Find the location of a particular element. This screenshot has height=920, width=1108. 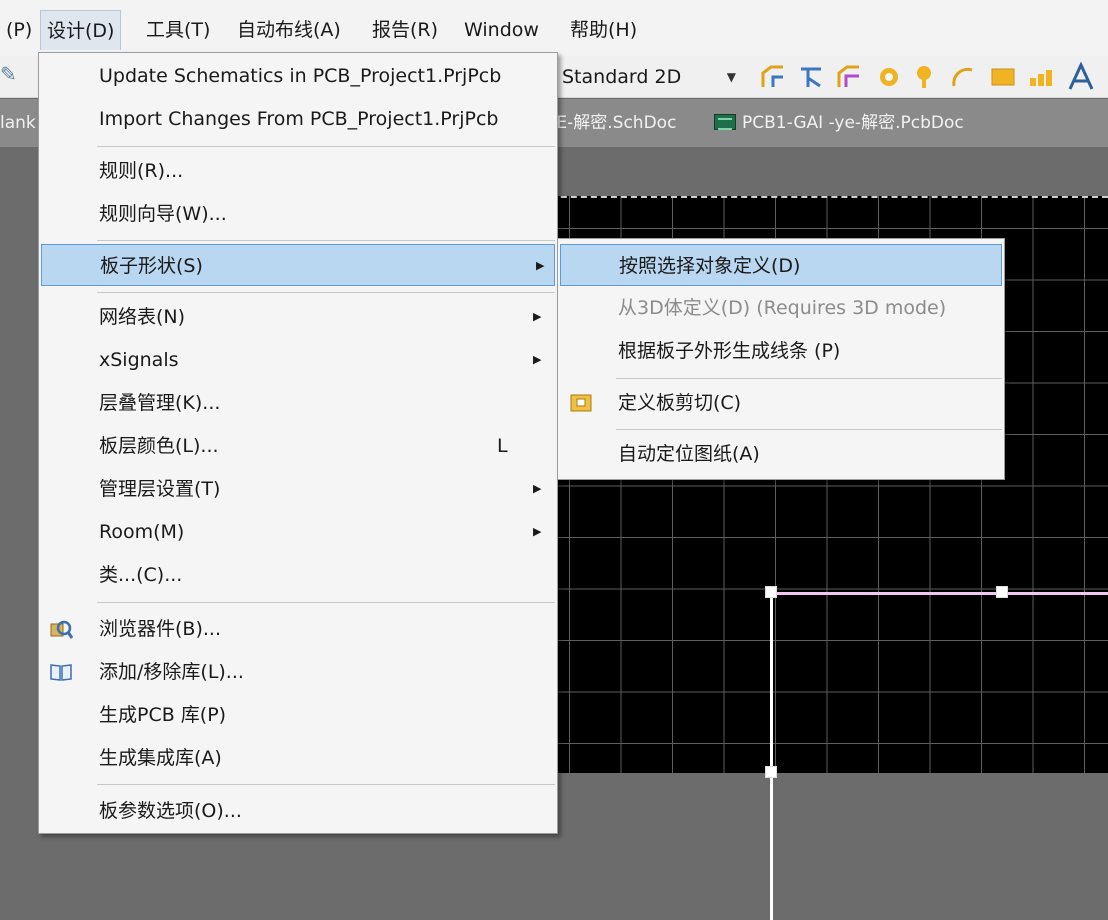

menu-design: 设计(D) is located at coordinates (81, 30).